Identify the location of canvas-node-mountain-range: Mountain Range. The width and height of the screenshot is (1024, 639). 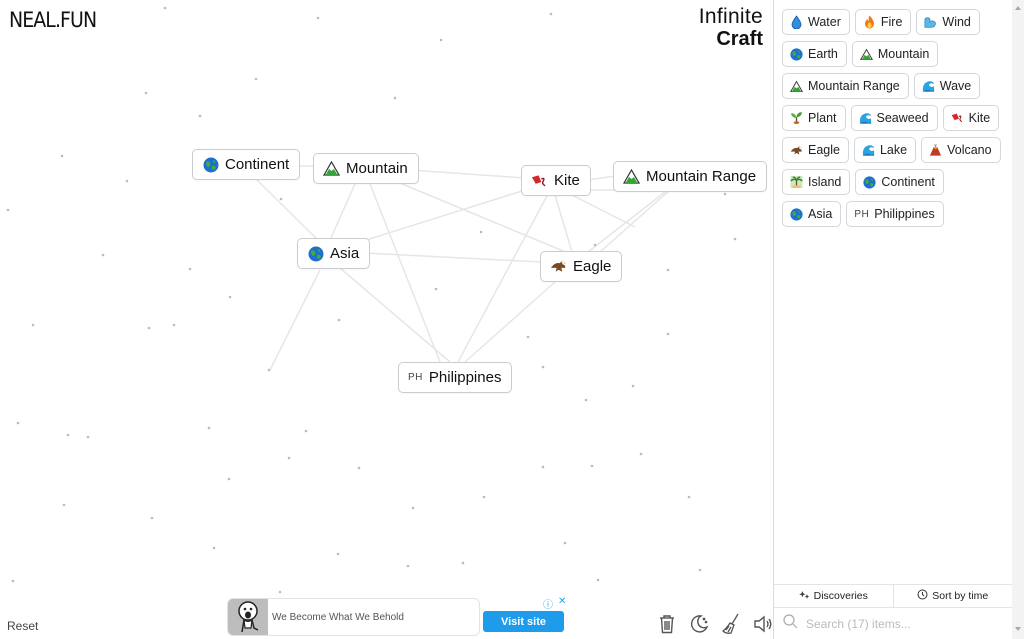
(690, 176).